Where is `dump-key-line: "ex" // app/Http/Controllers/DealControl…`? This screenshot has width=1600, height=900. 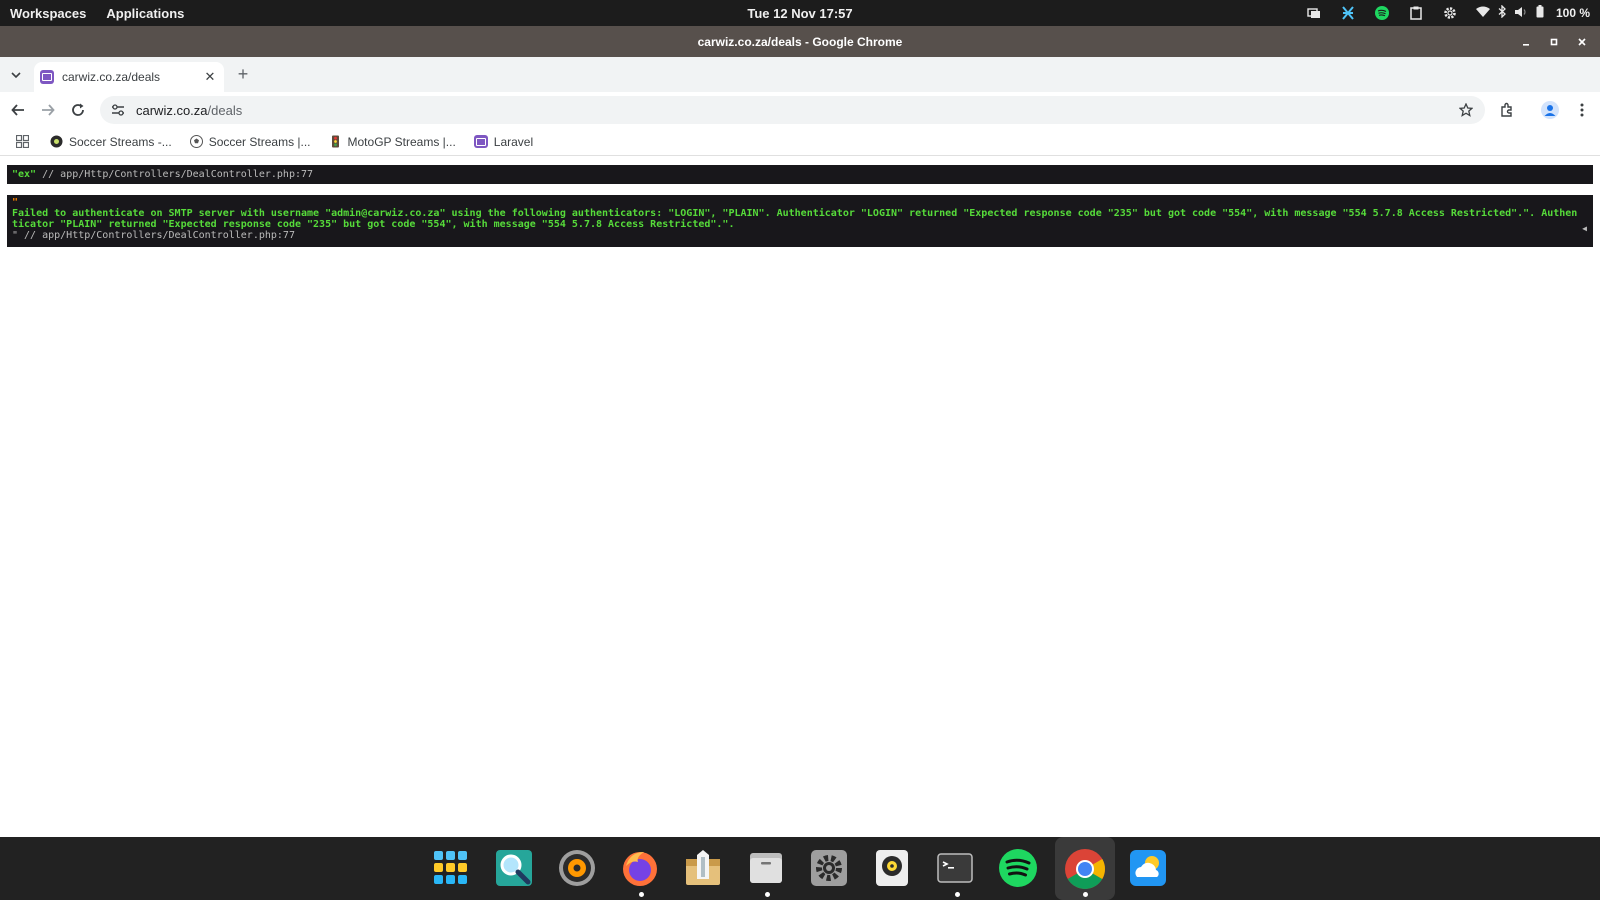 dump-key-line: "ex" // app/Http/Controllers/DealControl… is located at coordinates (800, 174).